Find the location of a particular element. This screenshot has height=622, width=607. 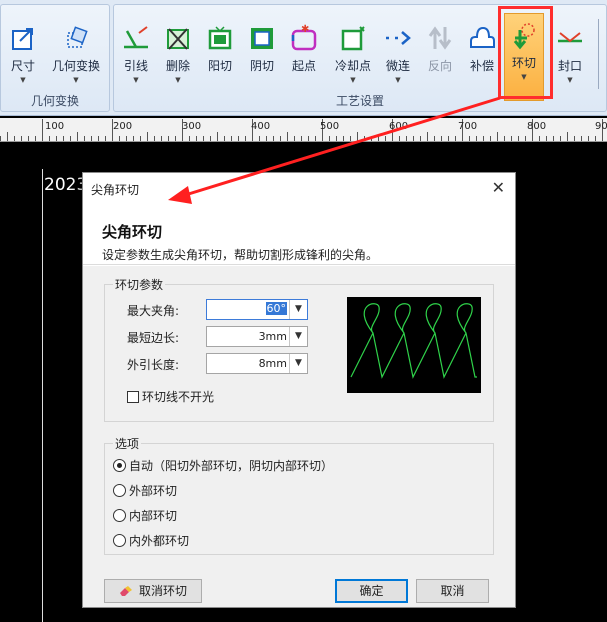

max-angle-combo: 60° ▼ is located at coordinates (257, 309).